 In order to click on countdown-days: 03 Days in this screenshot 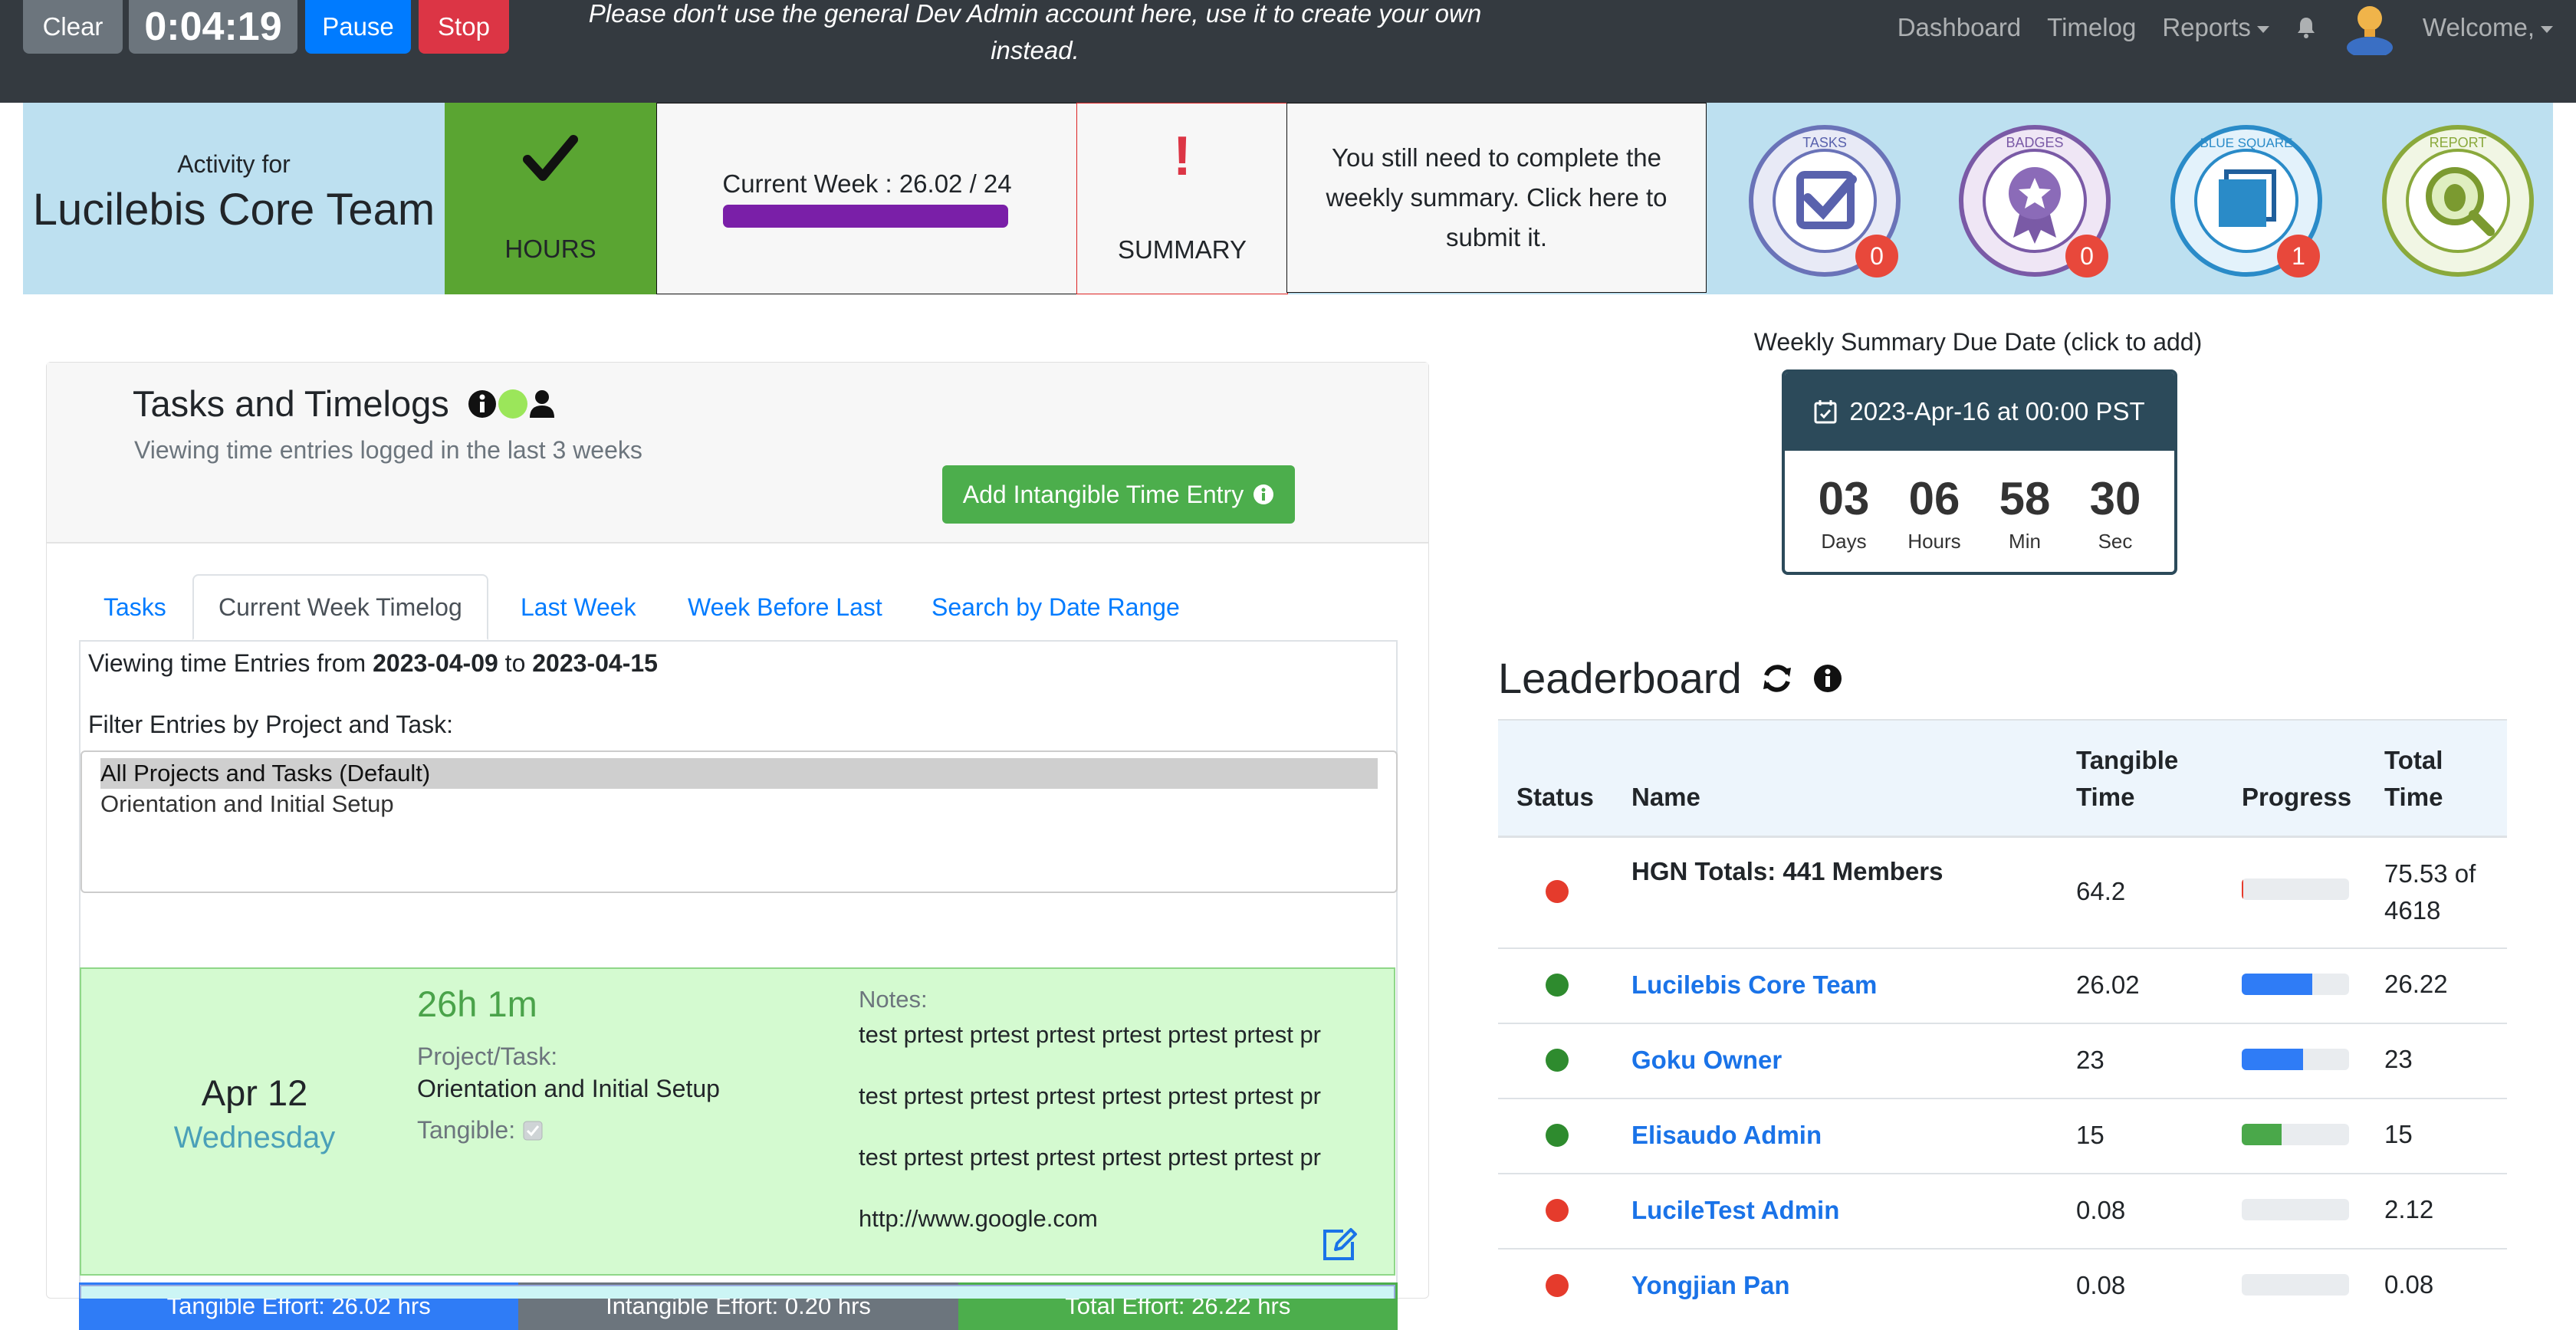, I will do `click(1844, 512)`.